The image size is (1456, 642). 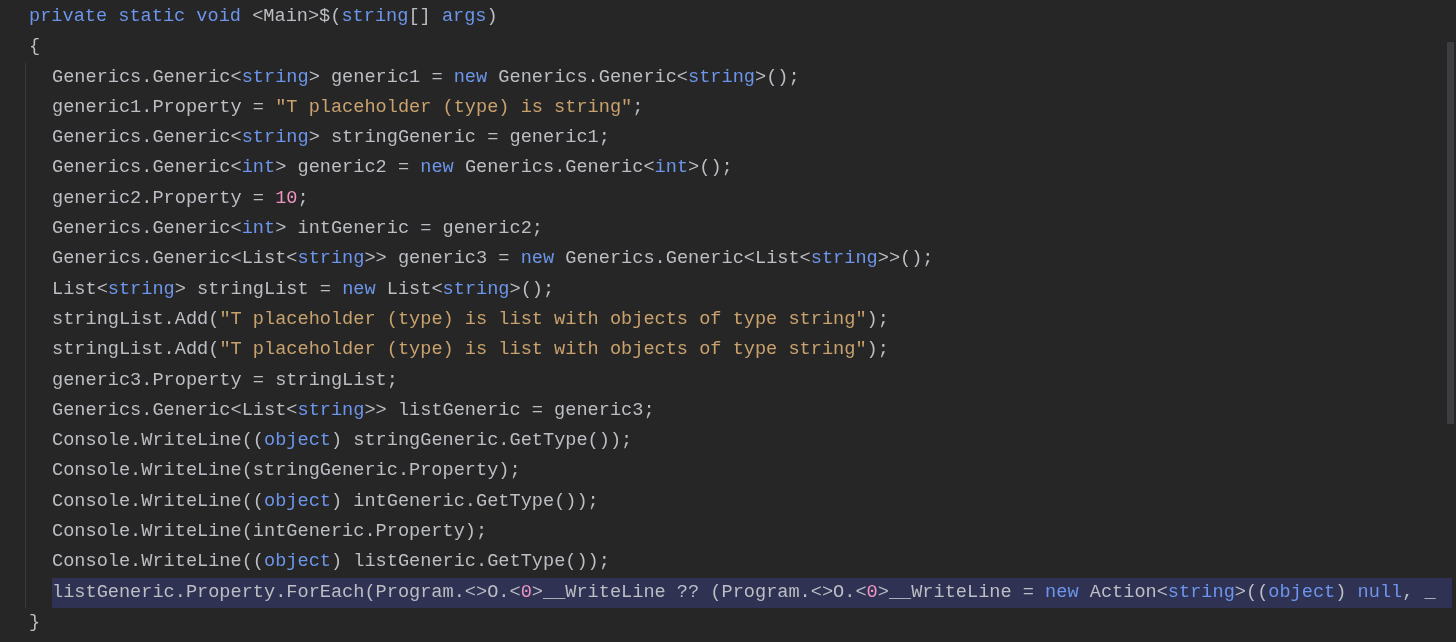 What do you see at coordinates (303, 289) in the screenshot?
I see `code-line: List<string> stringList = new List<string>();` at bounding box center [303, 289].